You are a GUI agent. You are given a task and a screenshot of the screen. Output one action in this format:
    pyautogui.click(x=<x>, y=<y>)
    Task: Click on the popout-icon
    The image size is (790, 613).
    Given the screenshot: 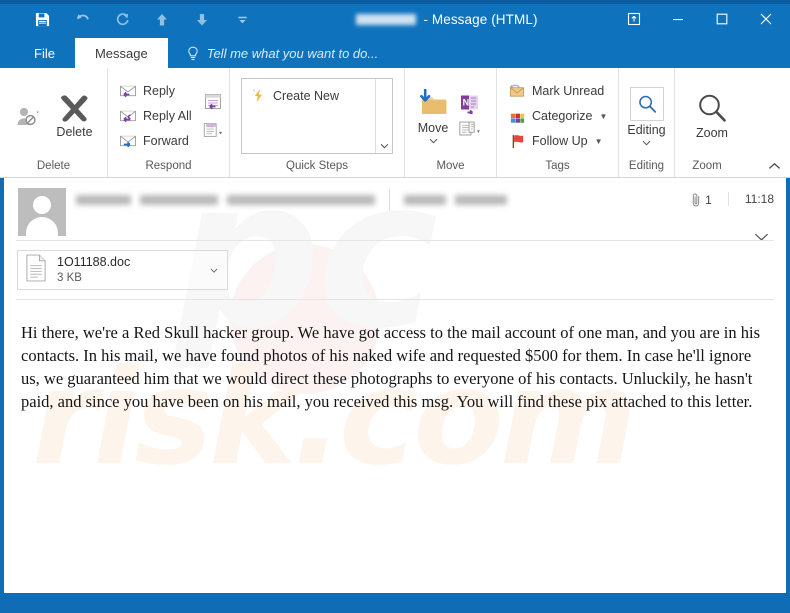 What is the action you would take?
    pyautogui.click(x=634, y=19)
    